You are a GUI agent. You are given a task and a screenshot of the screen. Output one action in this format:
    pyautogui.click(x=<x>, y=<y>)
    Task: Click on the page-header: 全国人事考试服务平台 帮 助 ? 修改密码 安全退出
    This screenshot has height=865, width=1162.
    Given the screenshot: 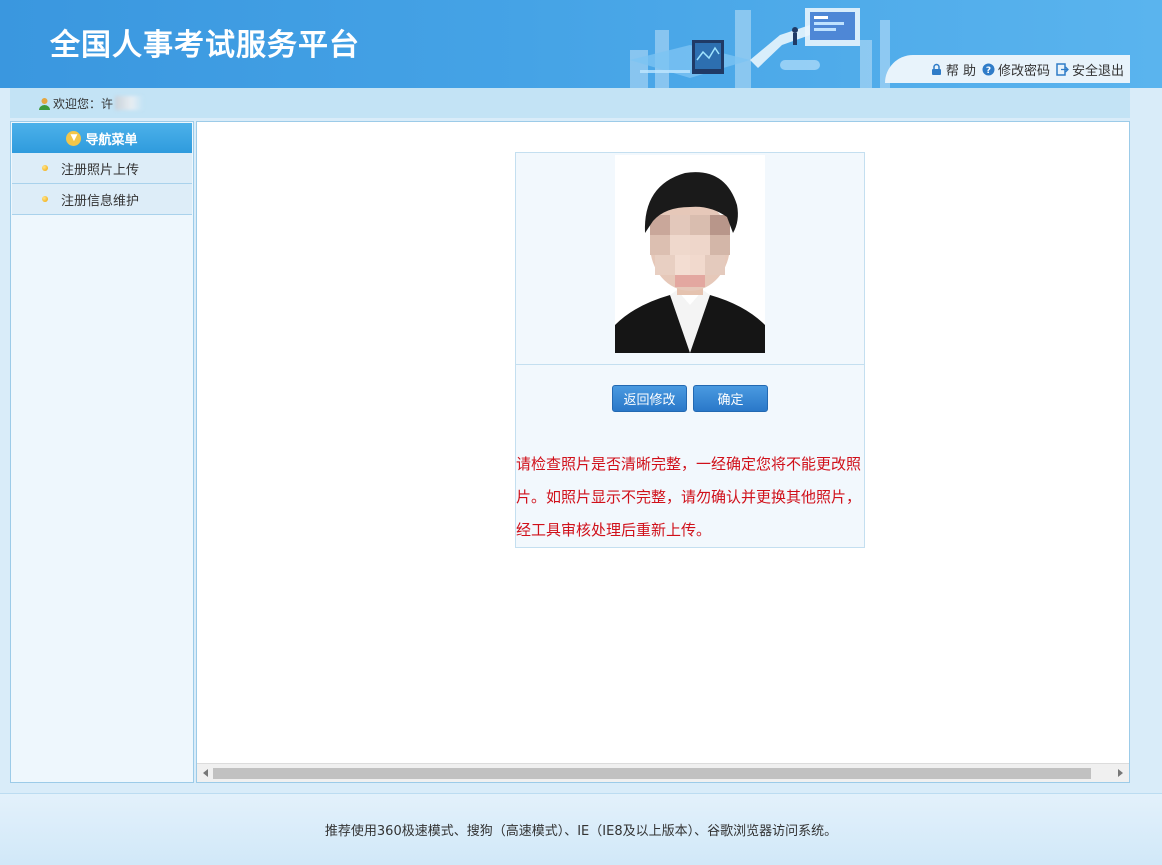 What is the action you would take?
    pyautogui.click(x=581, y=44)
    